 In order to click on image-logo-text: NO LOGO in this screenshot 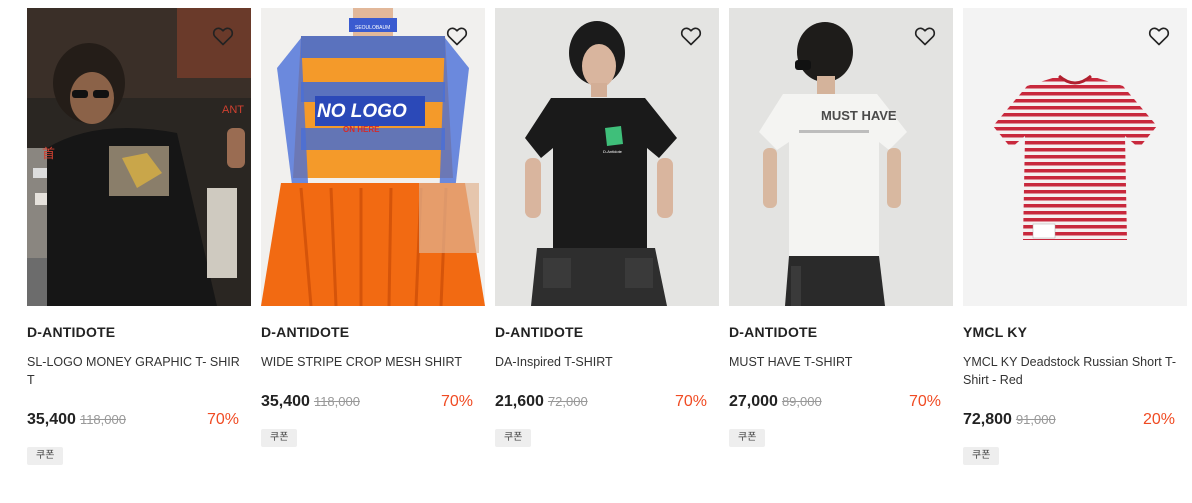, I will do `click(362, 111)`.